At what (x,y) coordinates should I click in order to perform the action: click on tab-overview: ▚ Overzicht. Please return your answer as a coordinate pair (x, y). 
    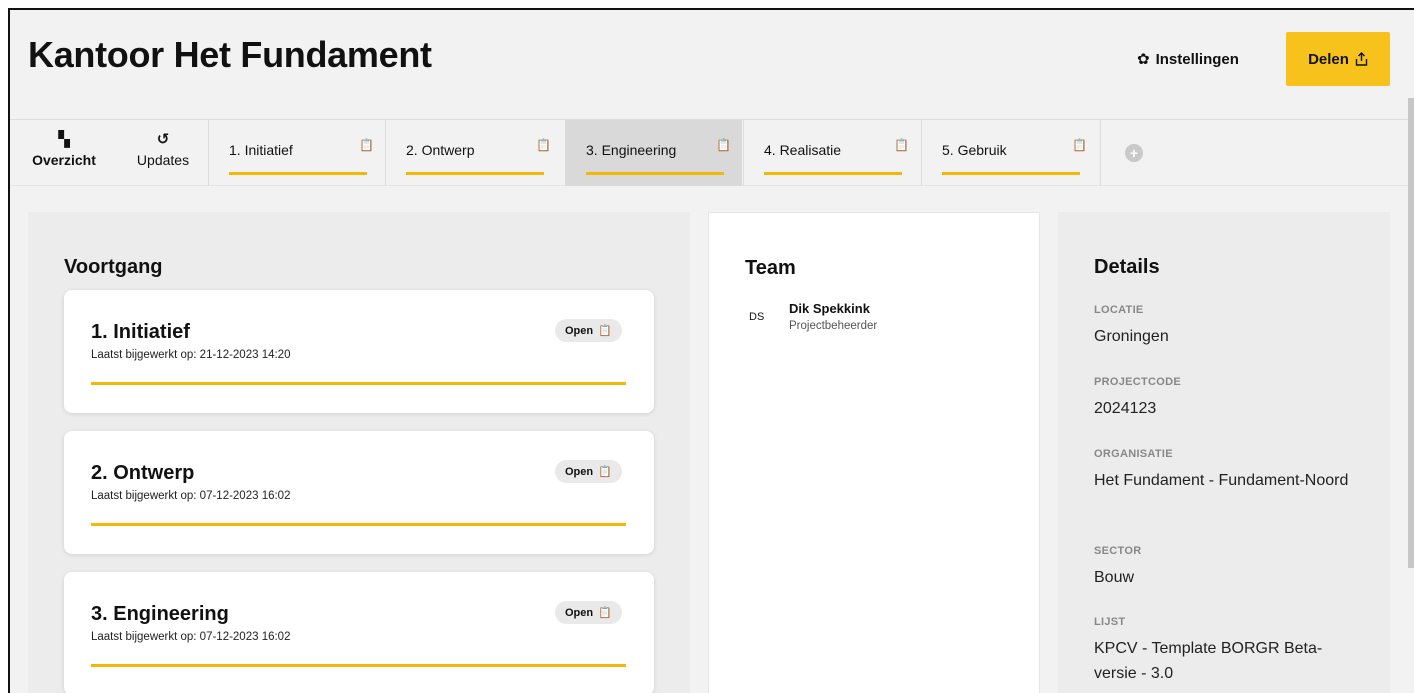
    Looking at the image, I should click on (64, 153).